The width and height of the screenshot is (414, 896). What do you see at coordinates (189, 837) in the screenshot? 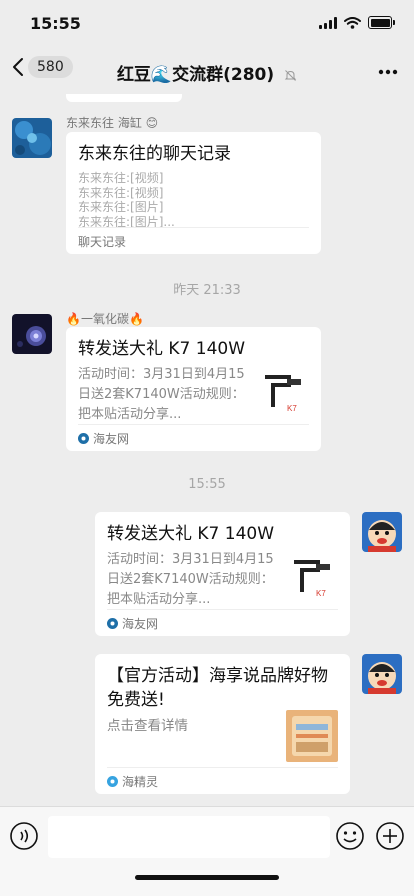
I see `message-input` at bounding box center [189, 837].